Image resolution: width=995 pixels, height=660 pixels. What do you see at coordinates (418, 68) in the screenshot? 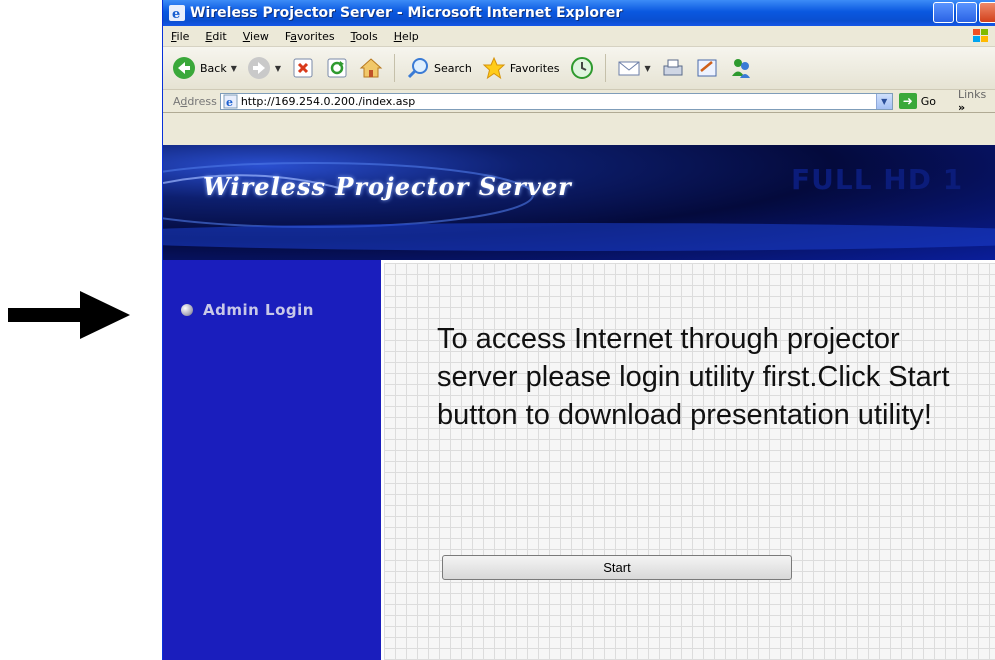
I see `search-icon` at bounding box center [418, 68].